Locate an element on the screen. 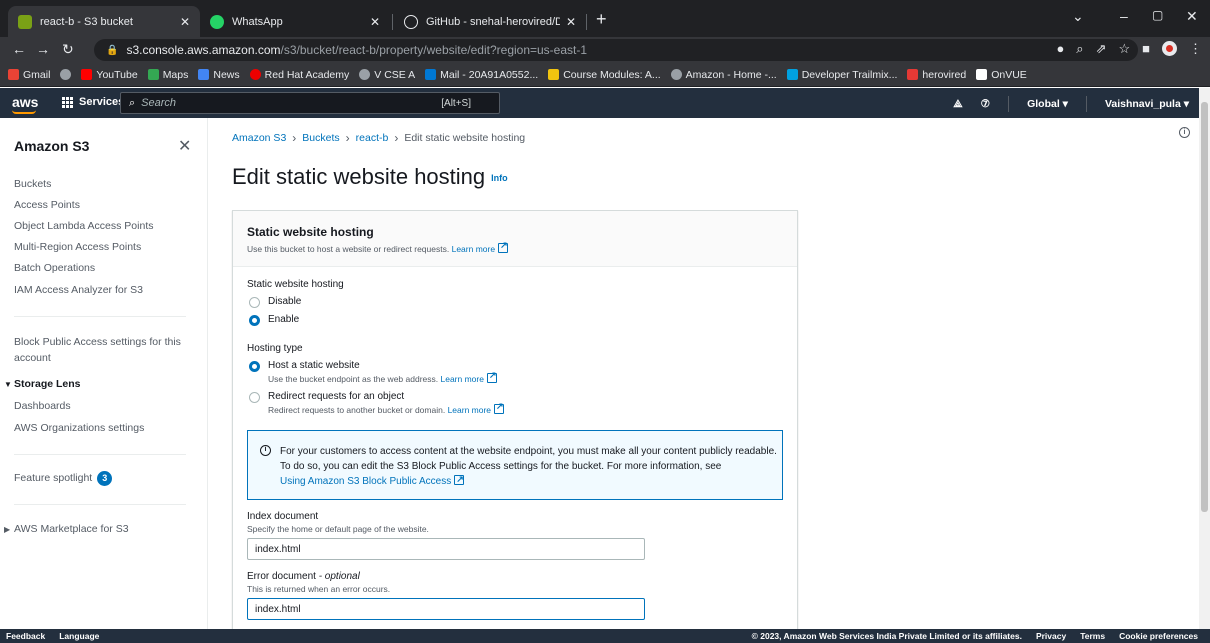  zoom-icon: ⌕ is located at coordinates (1079, 49).